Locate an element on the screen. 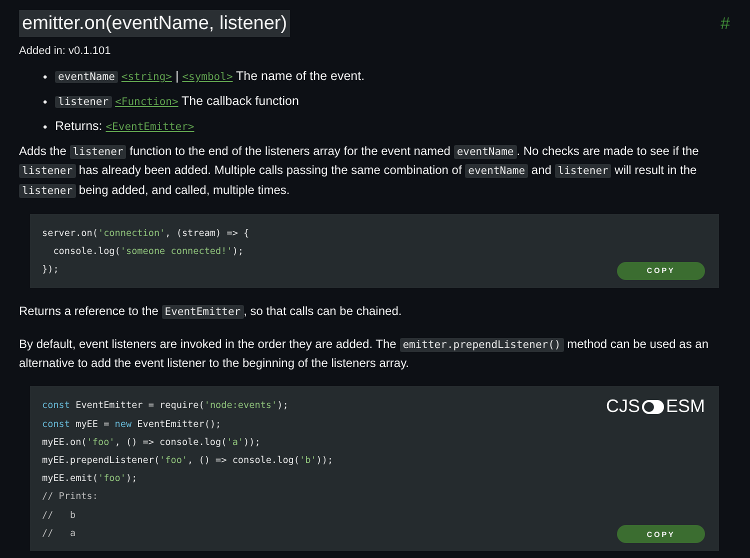  parameter-item: eventName <string> | <symbol> The name of the event. is located at coordinates (210, 76).